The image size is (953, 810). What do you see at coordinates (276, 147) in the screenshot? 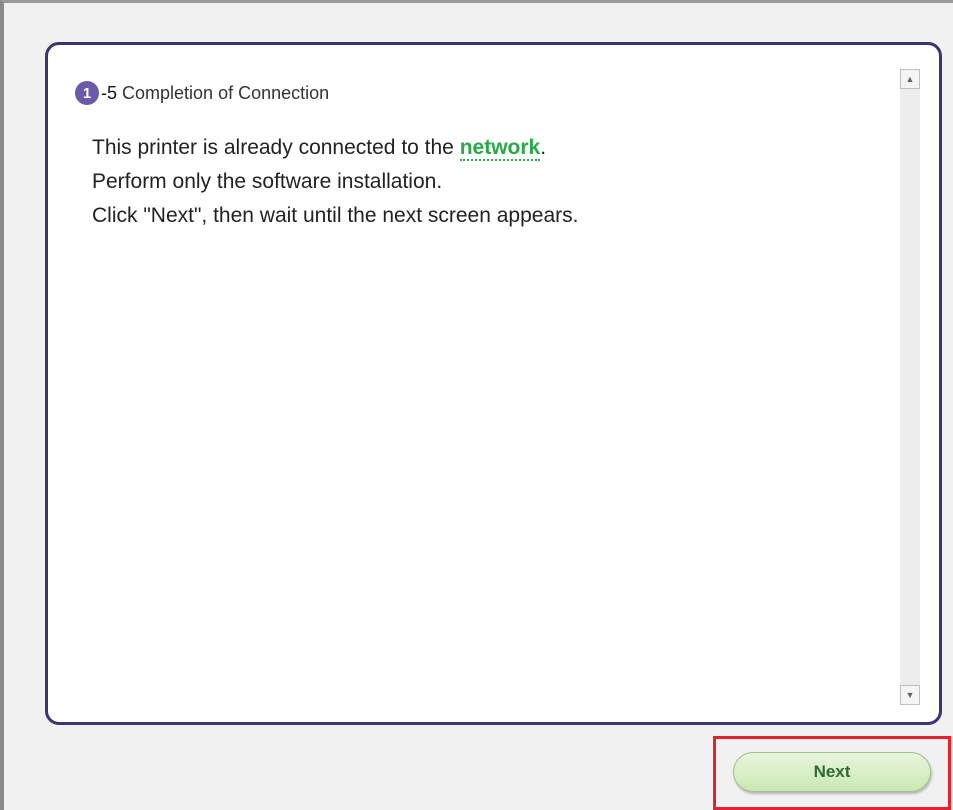
I see `instruction-line-1-text: This printer is already connected to the` at bounding box center [276, 147].